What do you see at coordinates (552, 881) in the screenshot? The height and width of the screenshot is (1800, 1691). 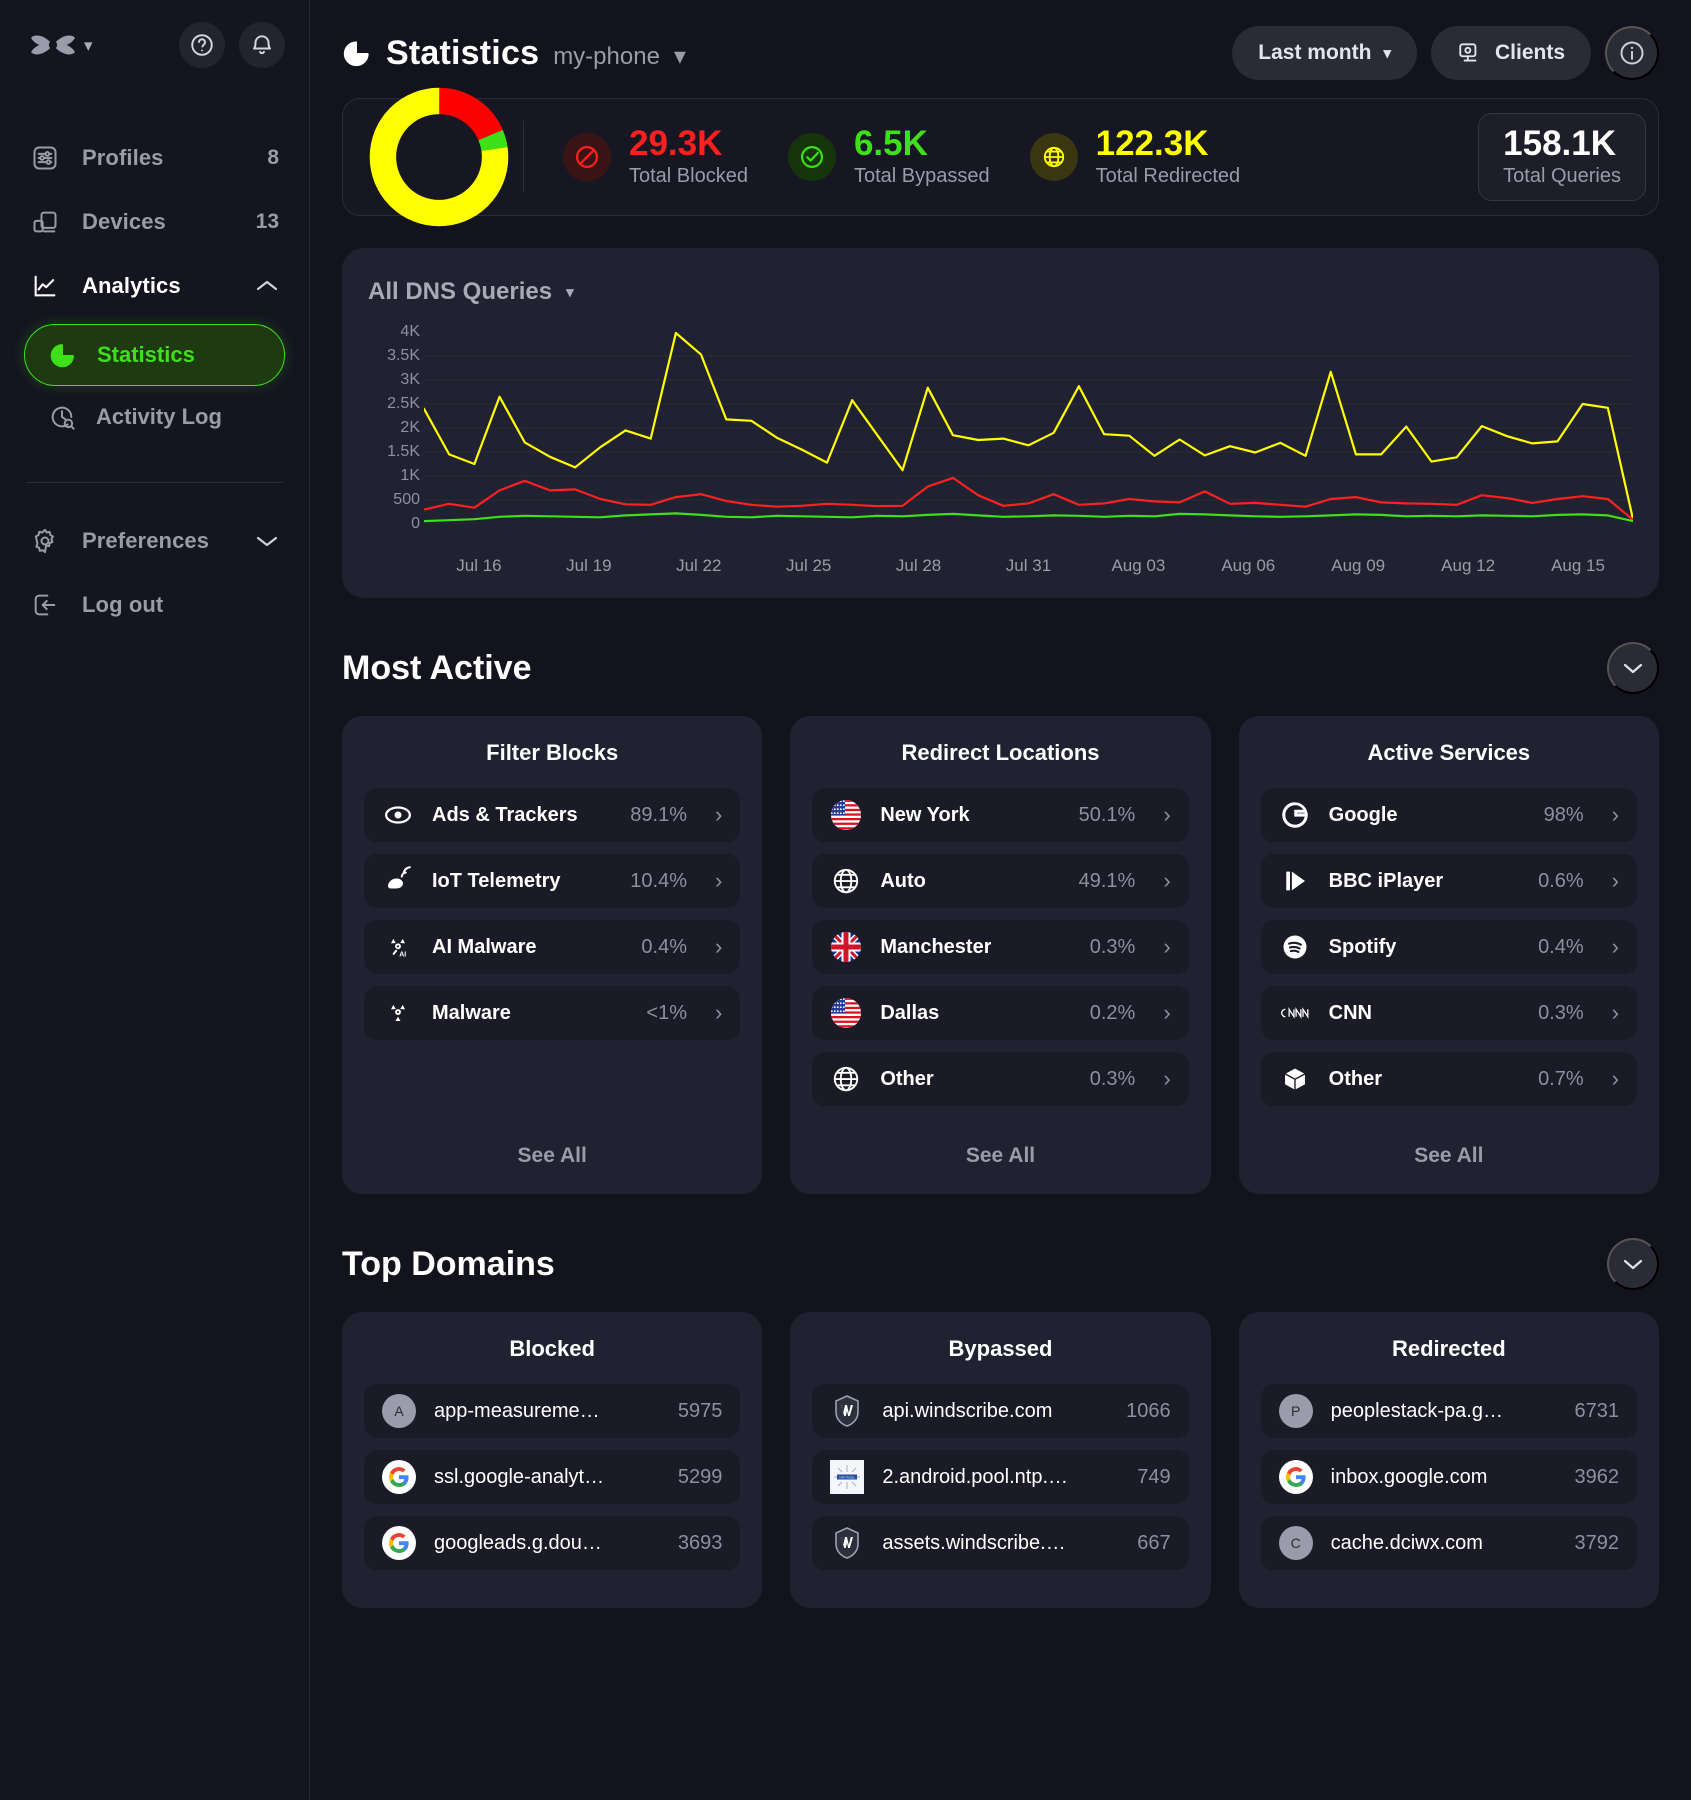 I see `list-item: IoT Telemetry 10.4% ›` at bounding box center [552, 881].